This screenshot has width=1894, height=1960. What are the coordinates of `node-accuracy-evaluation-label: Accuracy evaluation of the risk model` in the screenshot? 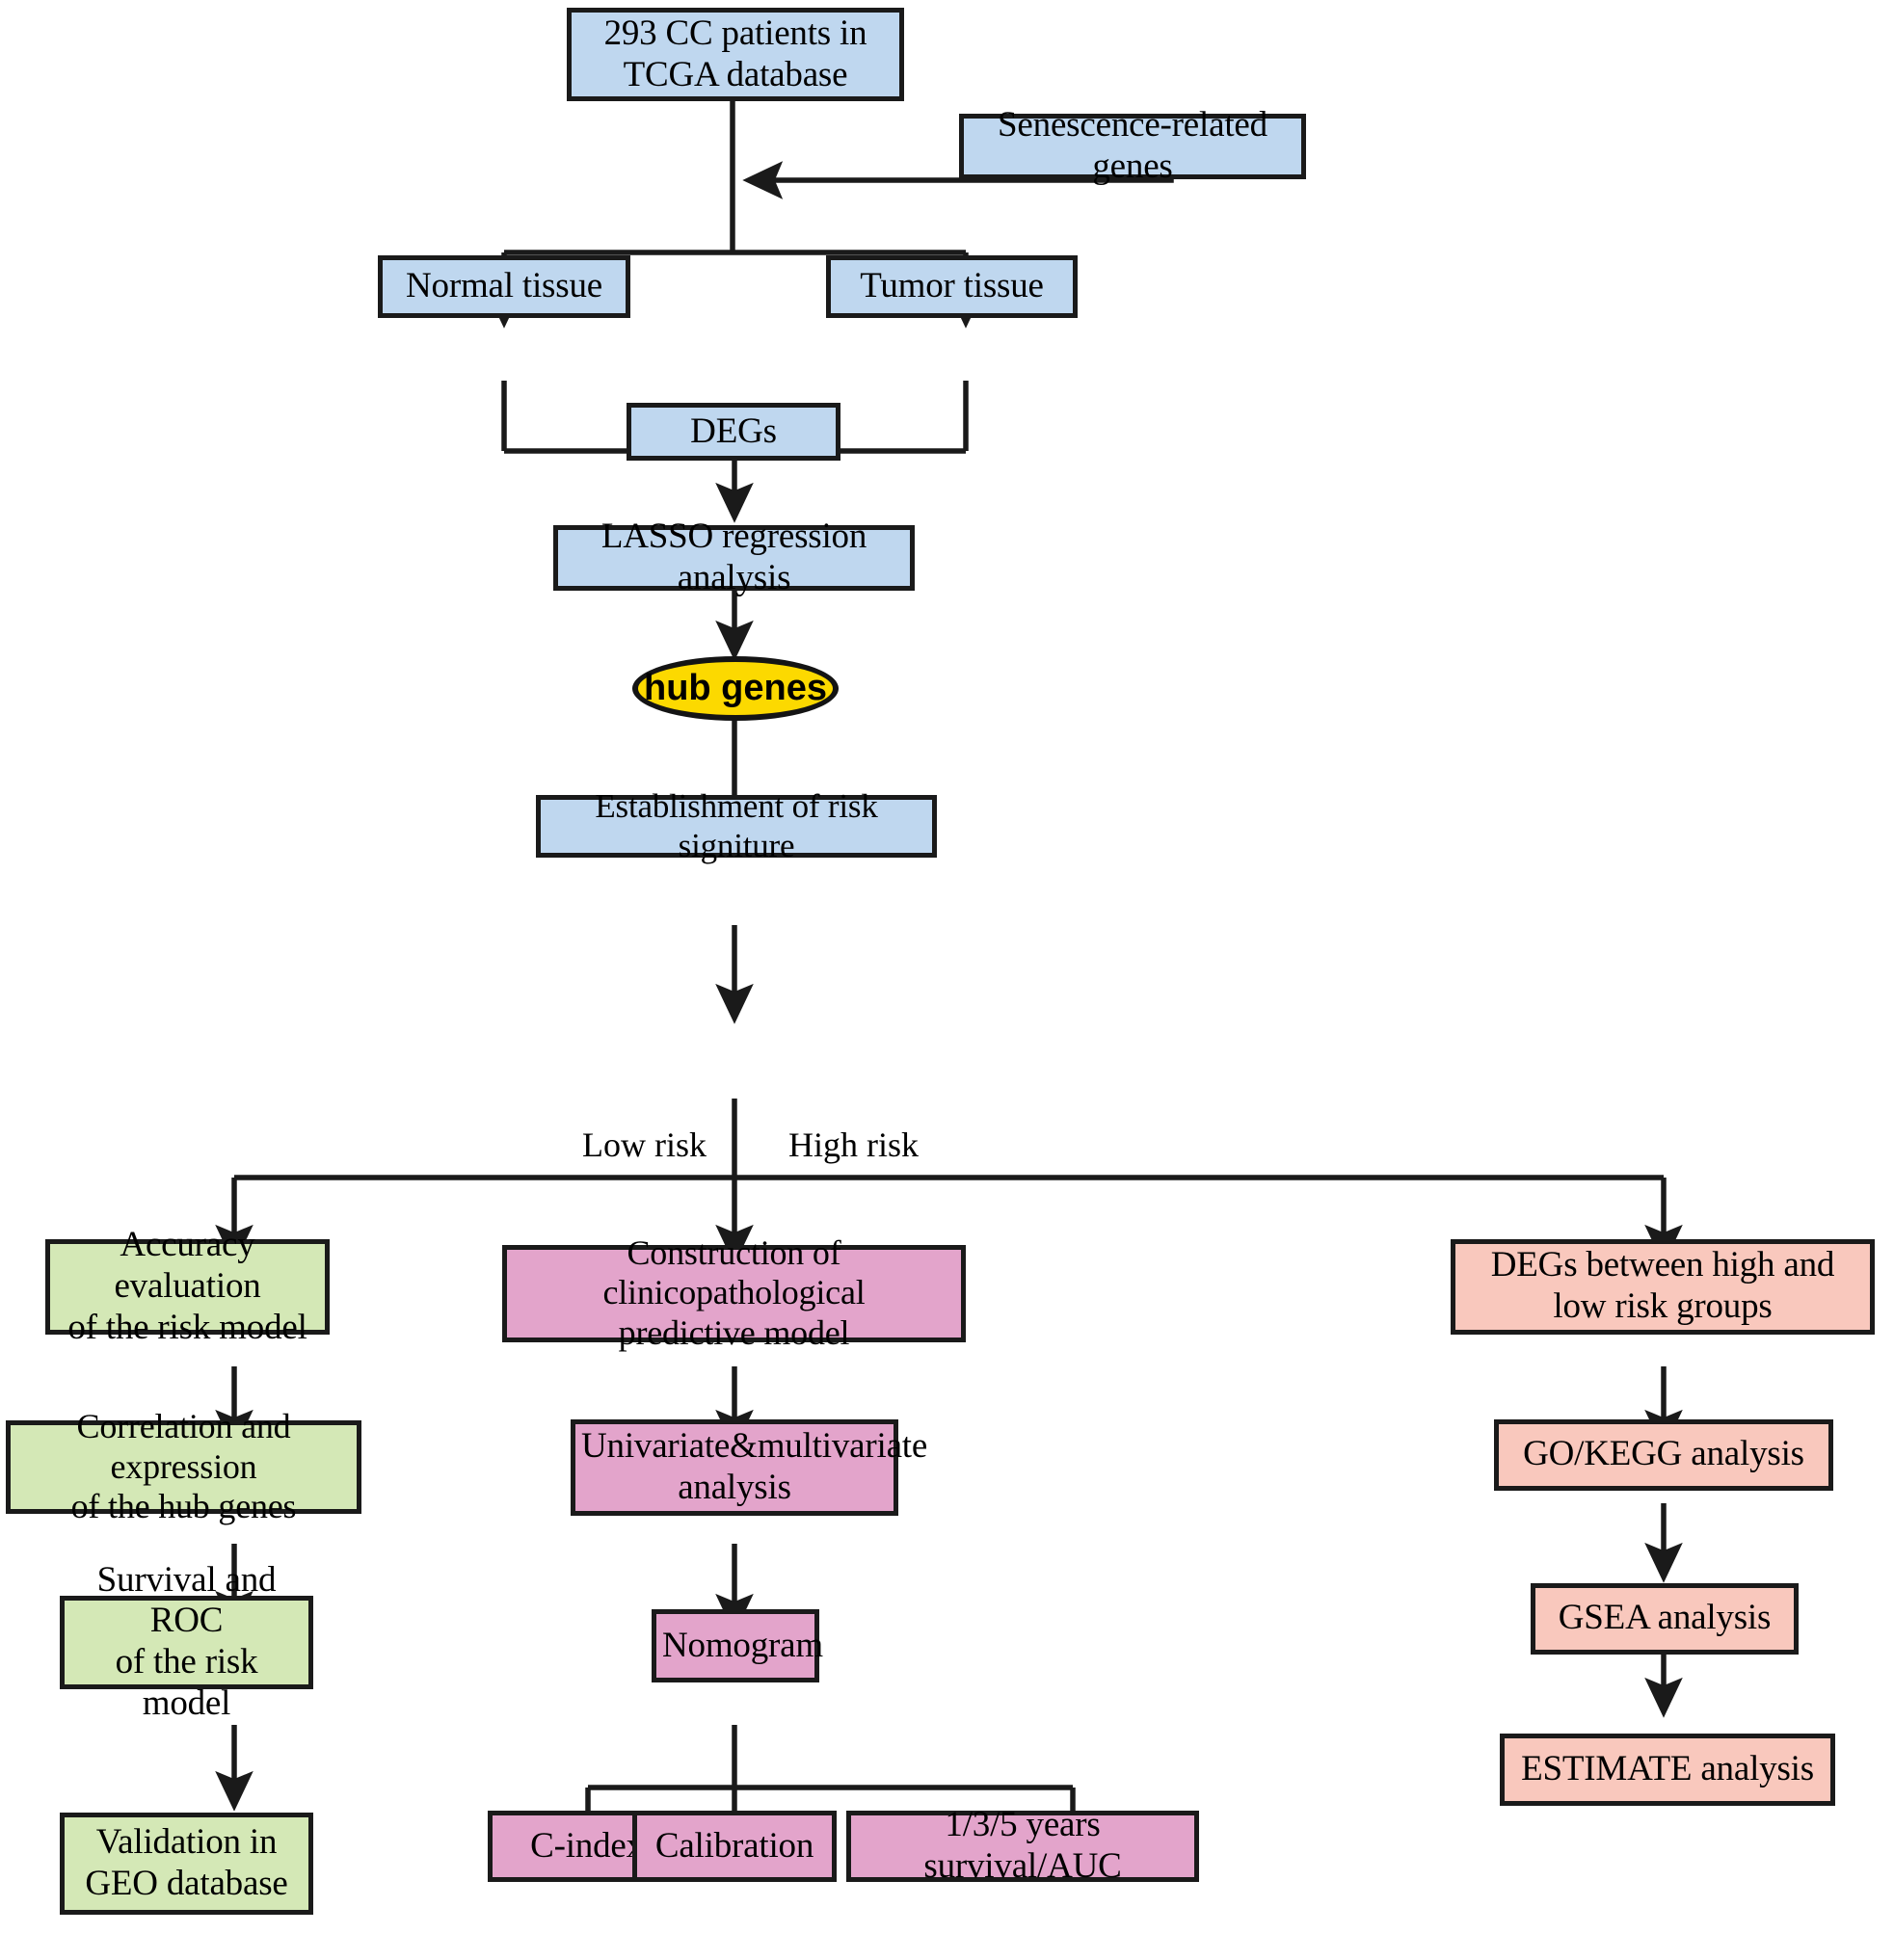 It's located at (187, 1285).